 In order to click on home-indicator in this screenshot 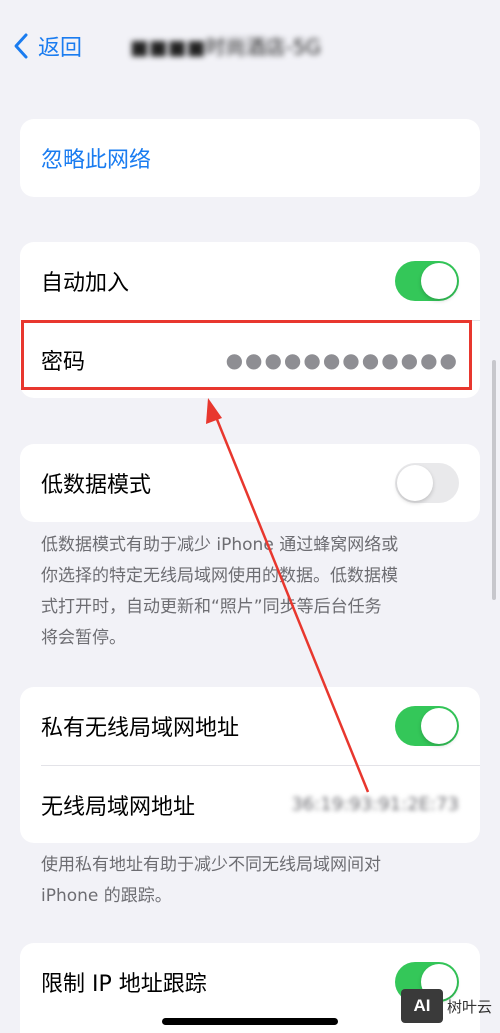, I will do `click(250, 1021)`.